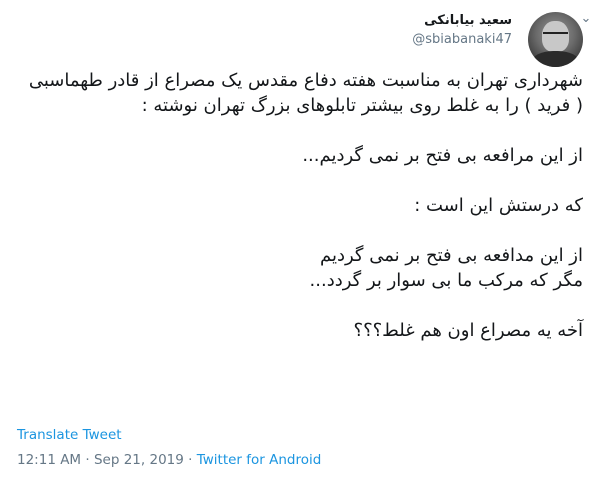  I want to click on author-names: سعید بیابانکی @sbiabanaki47, so click(462, 30).